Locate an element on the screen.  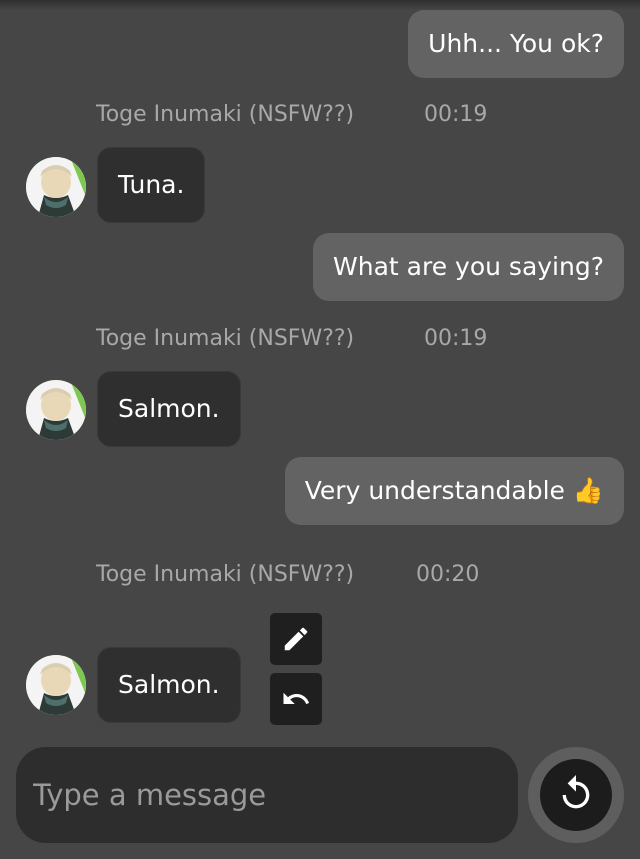
regenerate-button is located at coordinates (576, 795).